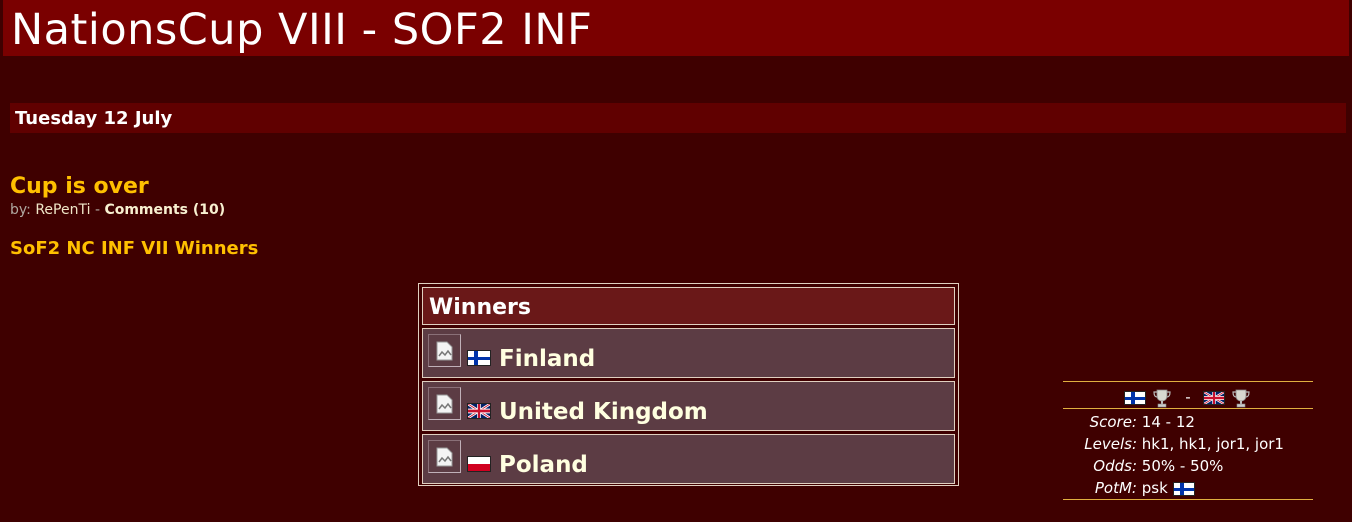  I want to click on news-title-link: Cup is over, so click(79, 187).